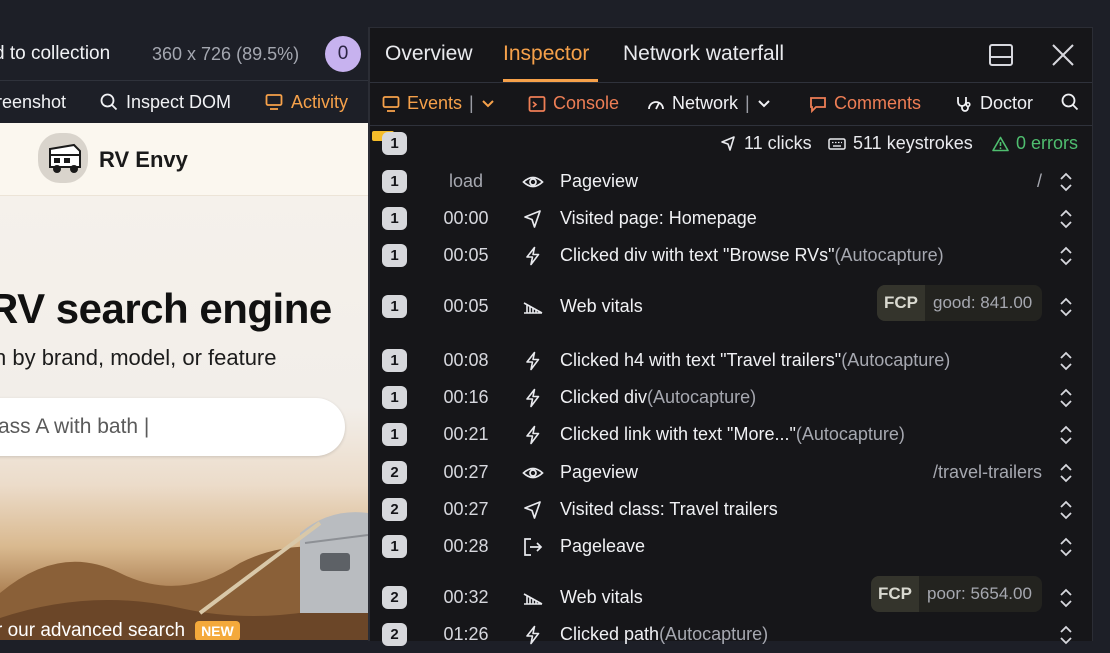  What do you see at coordinates (721, 472) in the screenshot?
I see `event-row: 2 00:27 Pageview/travel-trailers` at bounding box center [721, 472].